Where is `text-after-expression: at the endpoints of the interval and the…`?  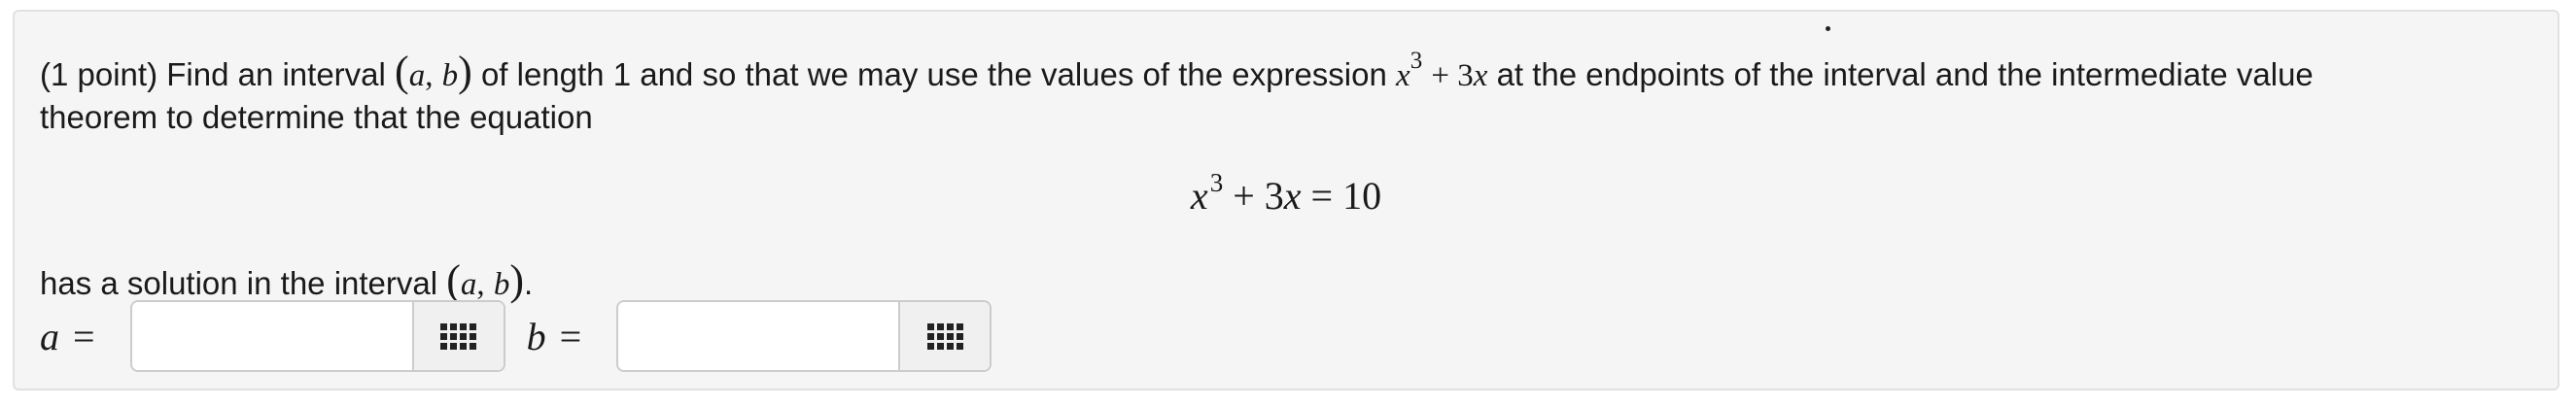 text-after-expression: at the endpoints of the interval and the… is located at coordinates (1905, 74).